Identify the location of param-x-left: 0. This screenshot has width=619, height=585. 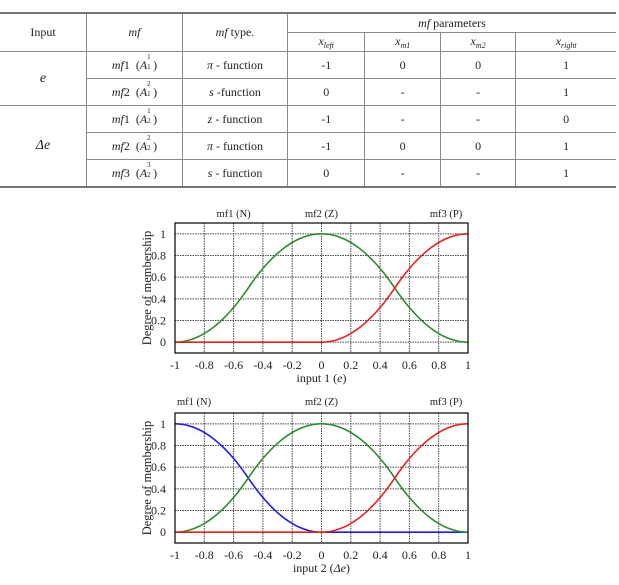
(326, 92).